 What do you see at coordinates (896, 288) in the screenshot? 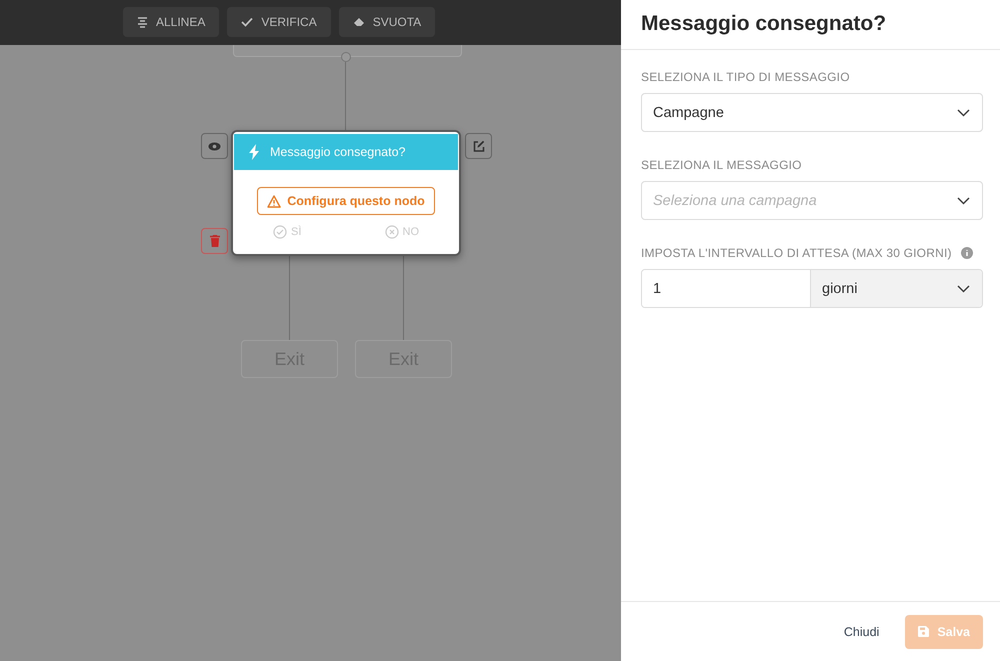
I see `unit-select: giorni` at bounding box center [896, 288].